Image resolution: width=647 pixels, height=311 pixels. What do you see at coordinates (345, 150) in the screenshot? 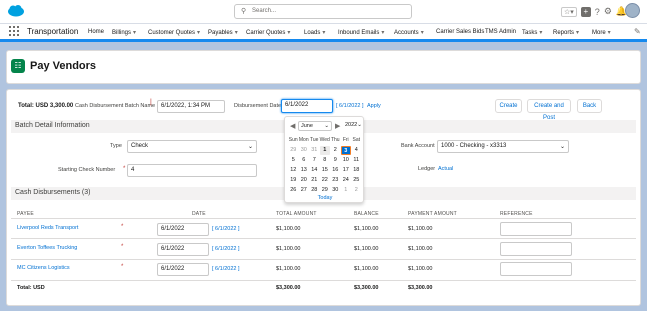
I see `datepicker-day: 3` at bounding box center [345, 150].